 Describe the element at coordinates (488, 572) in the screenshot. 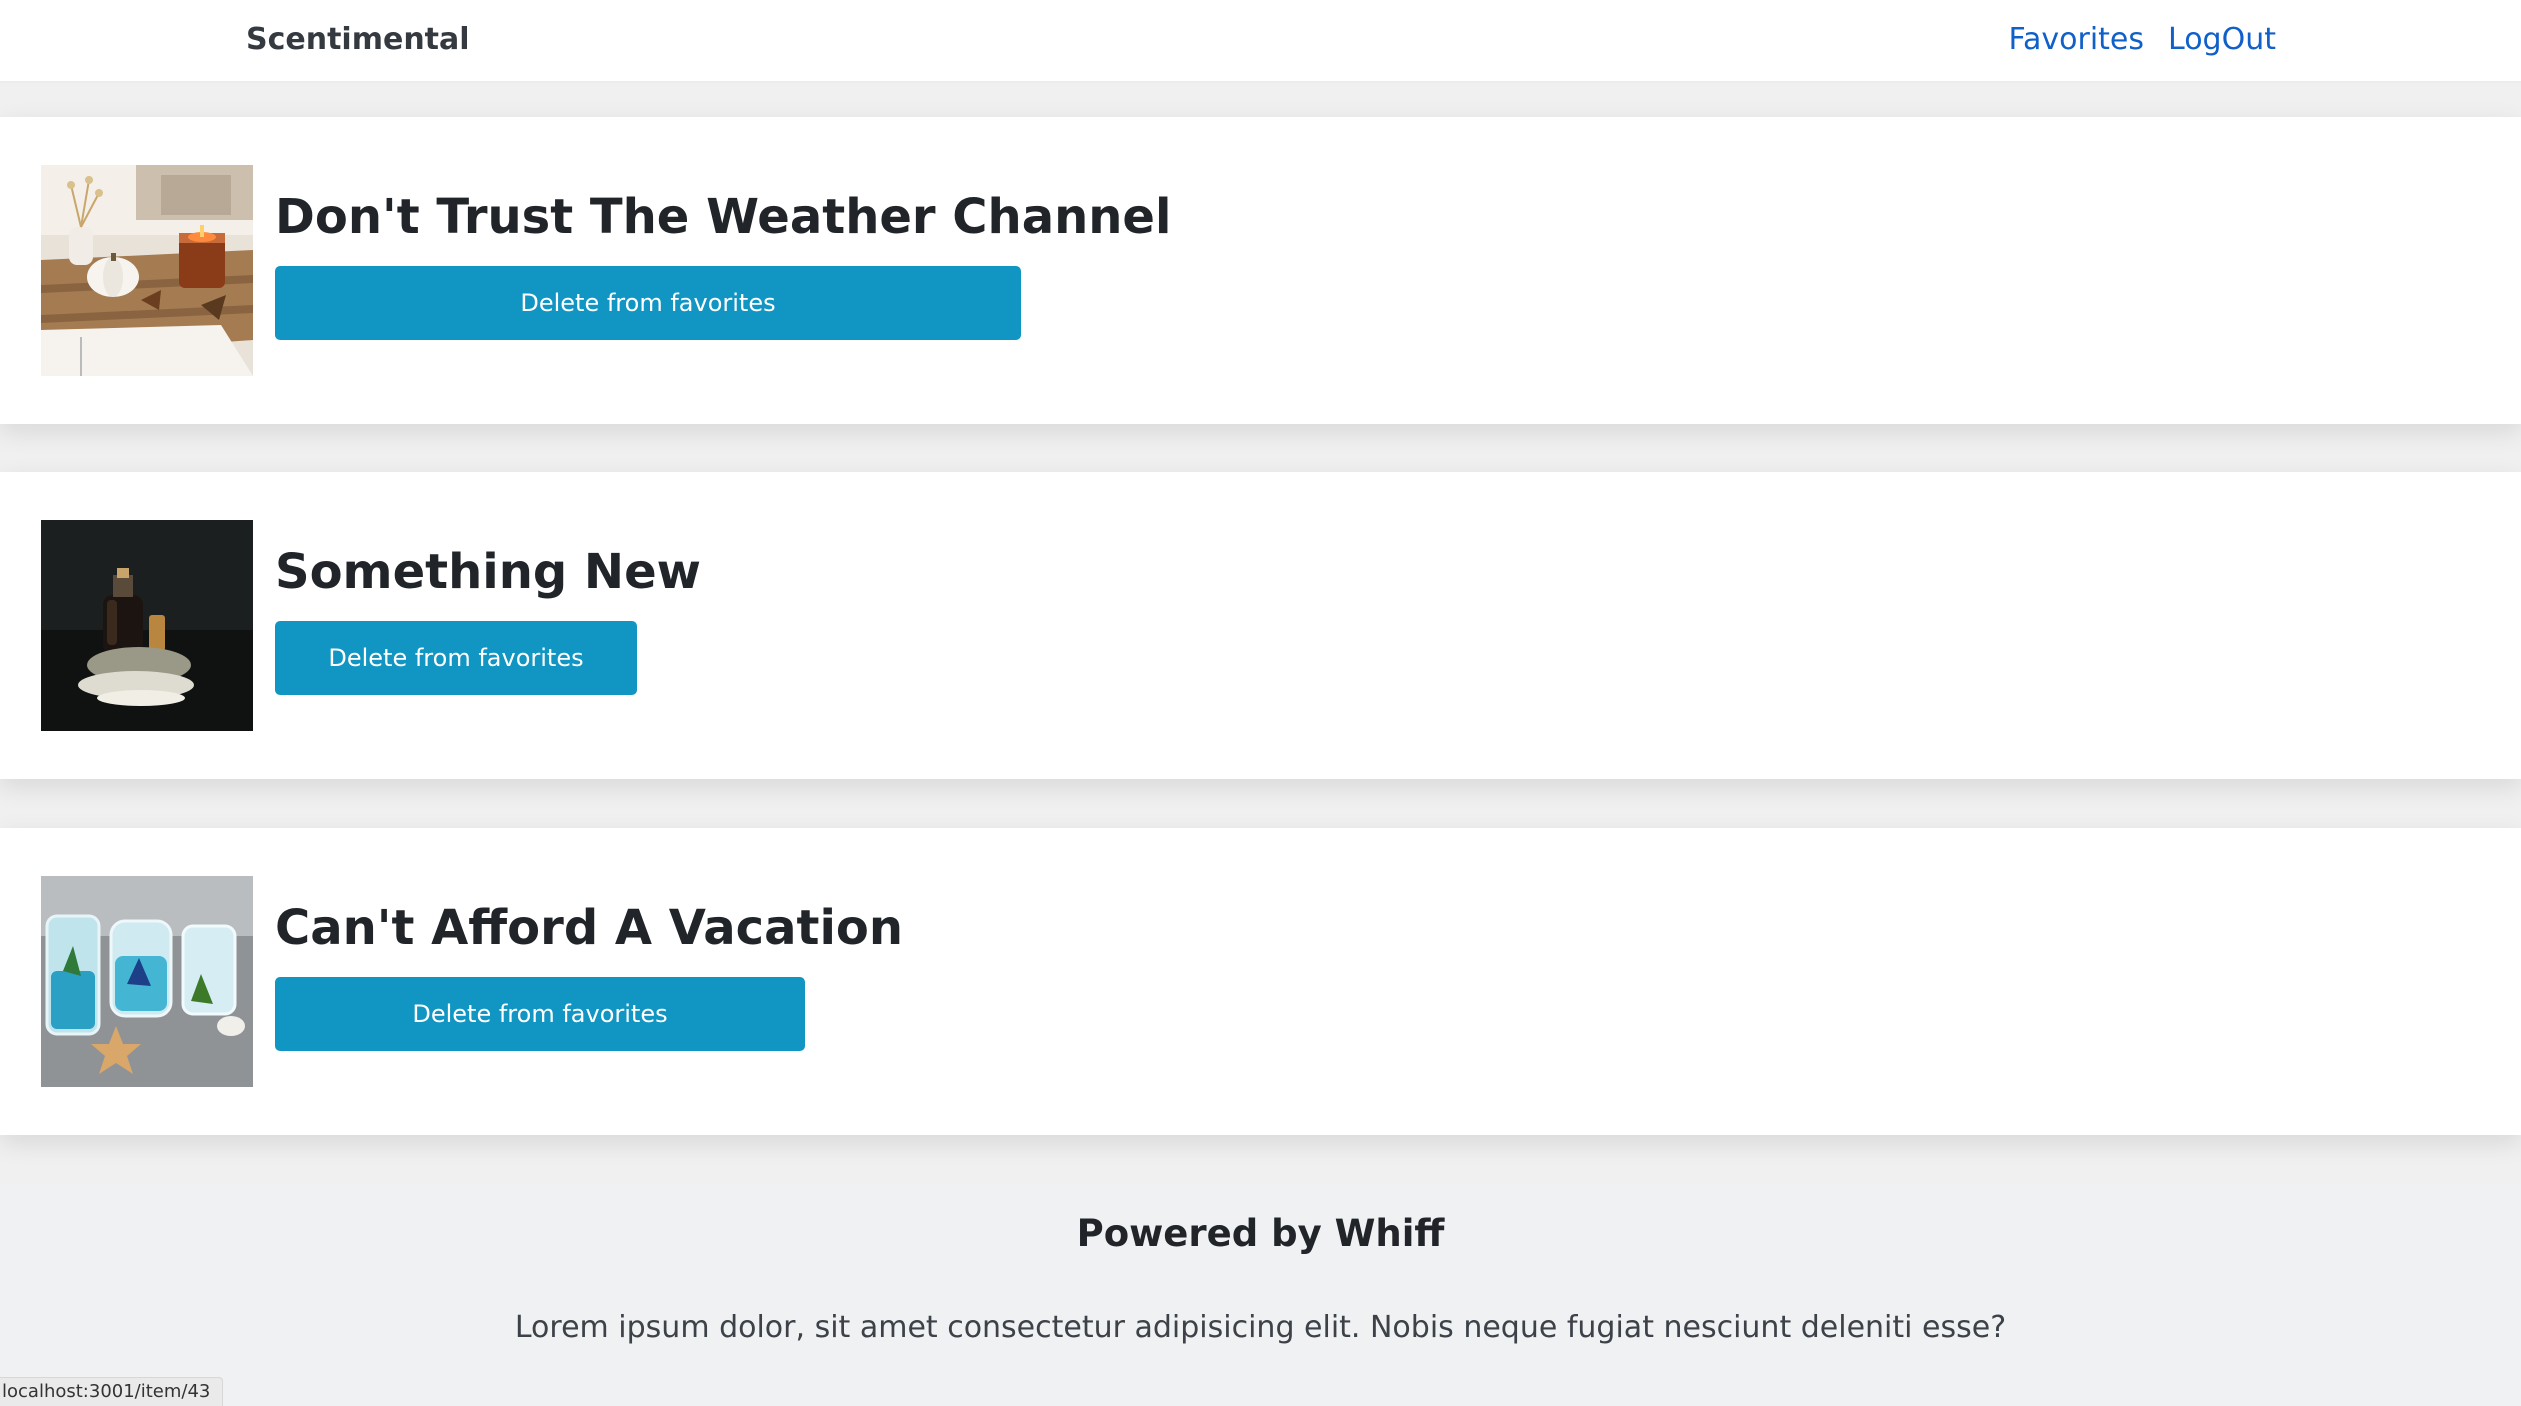

I see `favorite-title: Something New` at that location.